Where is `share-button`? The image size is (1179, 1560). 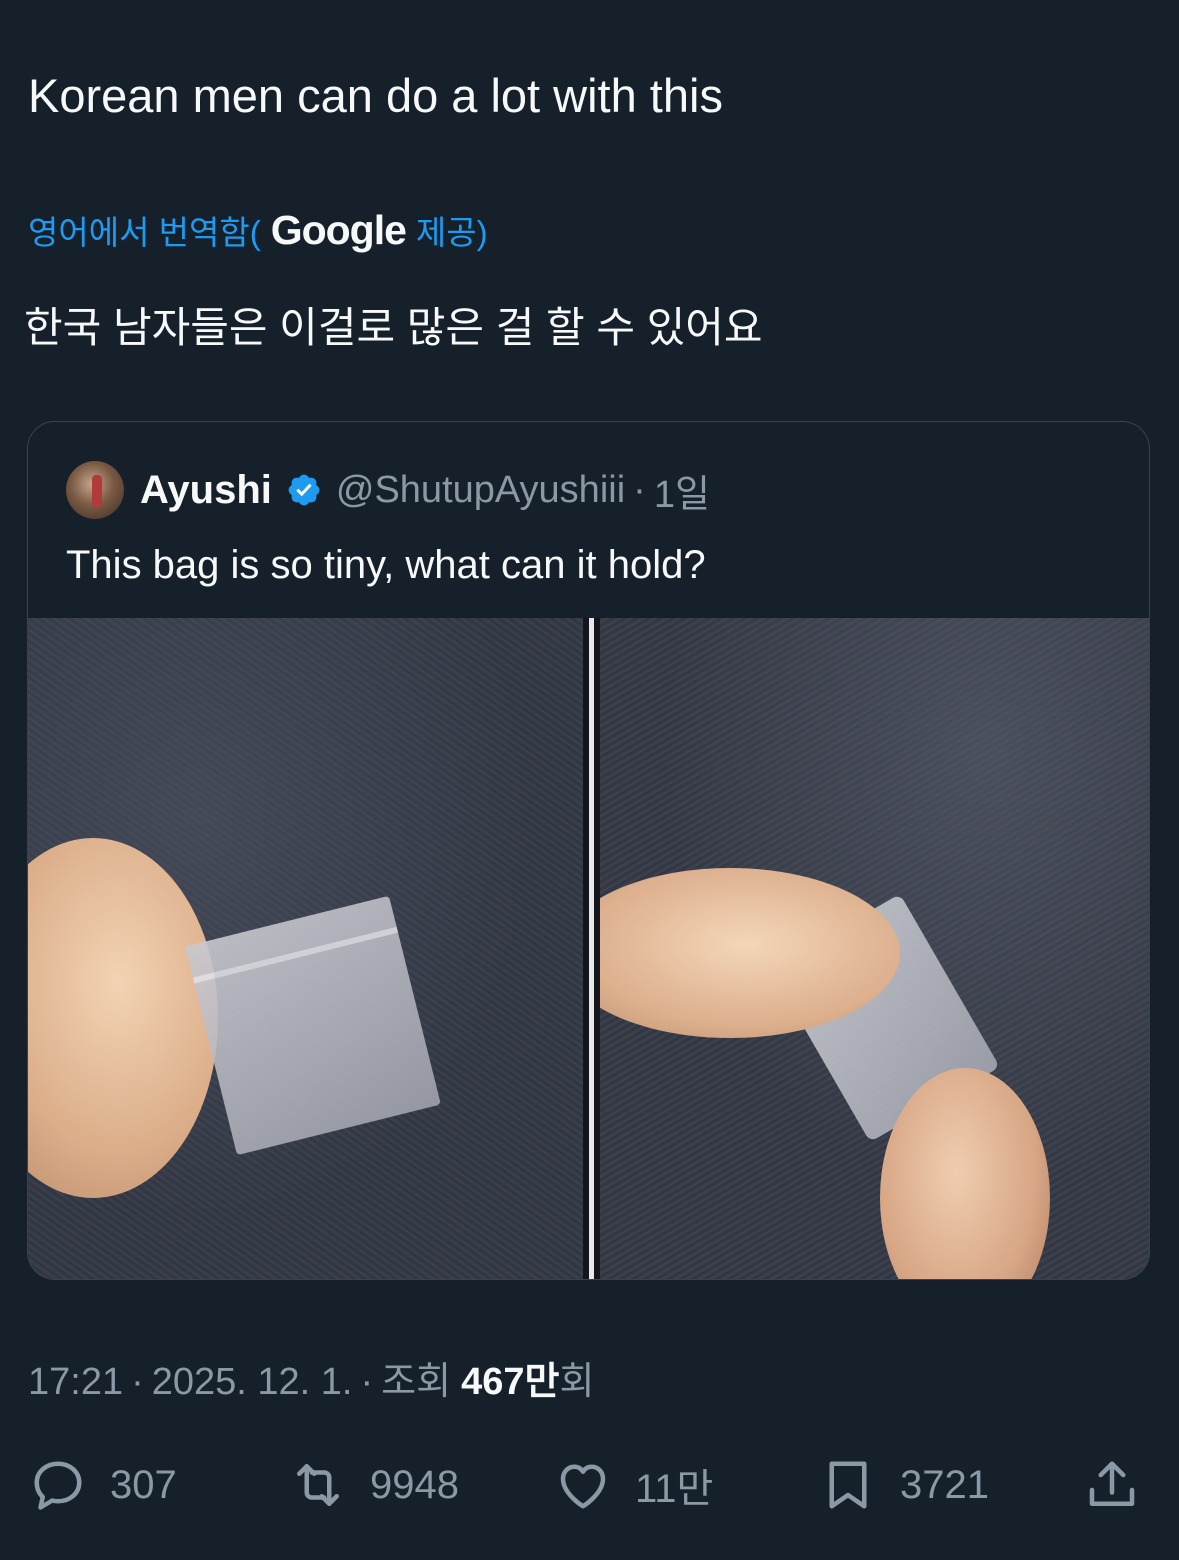
share-button is located at coordinates (1112, 1485).